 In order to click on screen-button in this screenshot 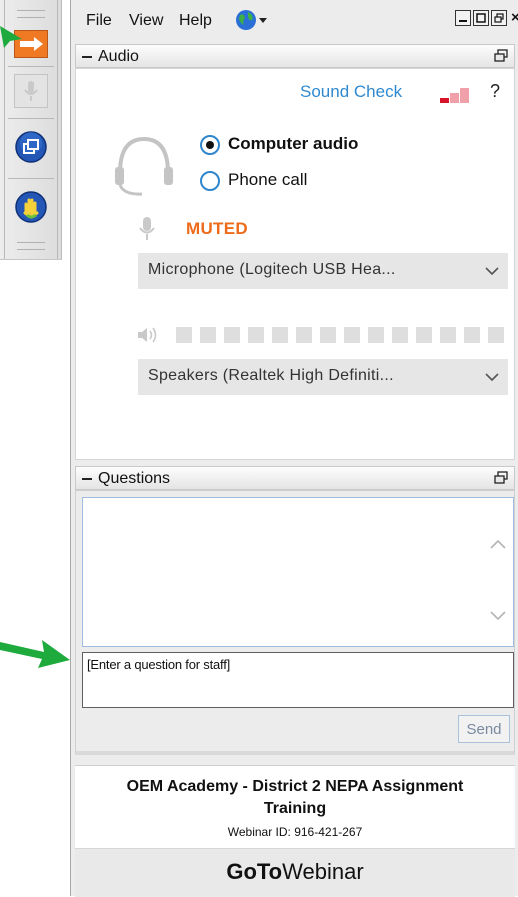, I will do `click(31, 147)`.